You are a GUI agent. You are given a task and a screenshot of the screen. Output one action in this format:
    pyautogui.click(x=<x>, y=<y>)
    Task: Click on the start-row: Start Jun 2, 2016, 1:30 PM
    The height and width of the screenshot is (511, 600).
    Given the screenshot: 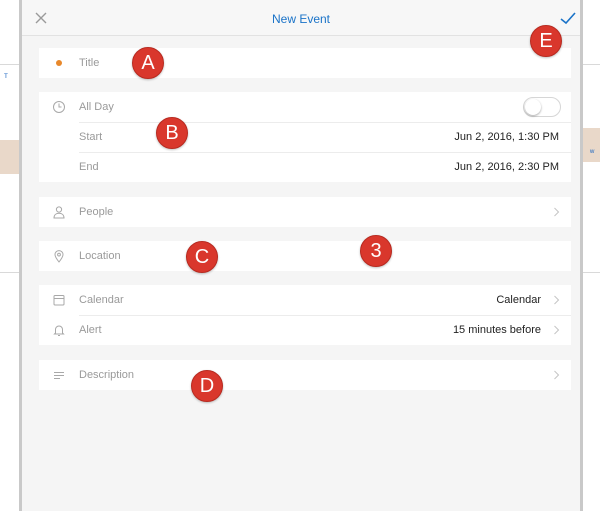 What is the action you would take?
    pyautogui.click(x=305, y=137)
    